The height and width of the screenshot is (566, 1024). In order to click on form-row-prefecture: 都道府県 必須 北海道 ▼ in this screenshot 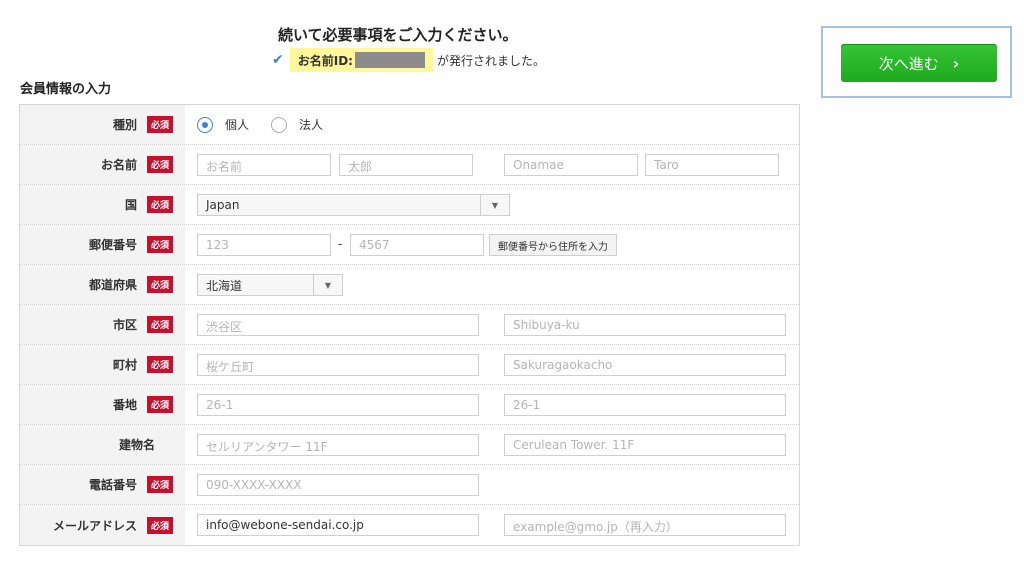, I will do `click(409, 285)`.